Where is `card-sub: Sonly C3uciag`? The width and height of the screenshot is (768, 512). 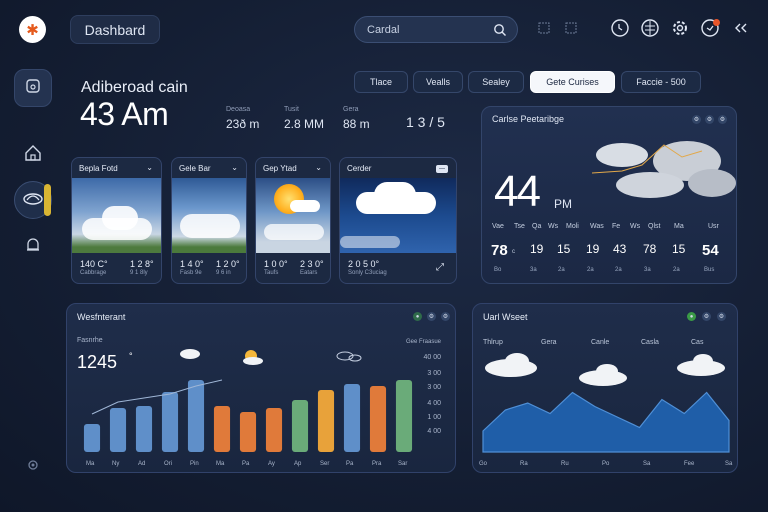
card-sub: Sonly C3uciag is located at coordinates (367, 273).